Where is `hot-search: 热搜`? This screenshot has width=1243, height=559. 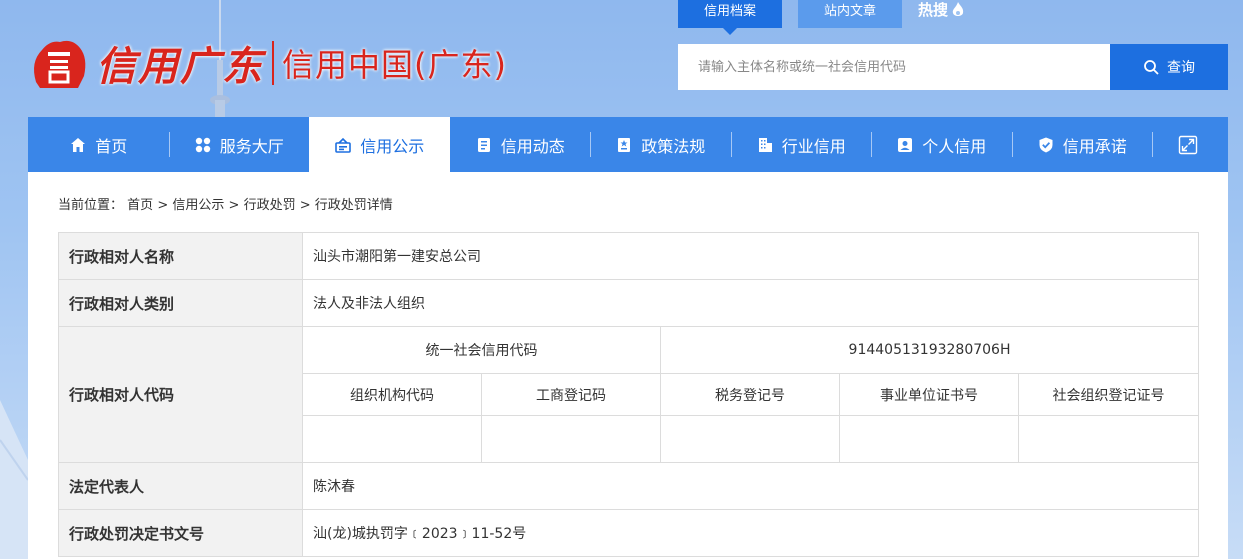 hot-search: 热搜 is located at coordinates (941, 10).